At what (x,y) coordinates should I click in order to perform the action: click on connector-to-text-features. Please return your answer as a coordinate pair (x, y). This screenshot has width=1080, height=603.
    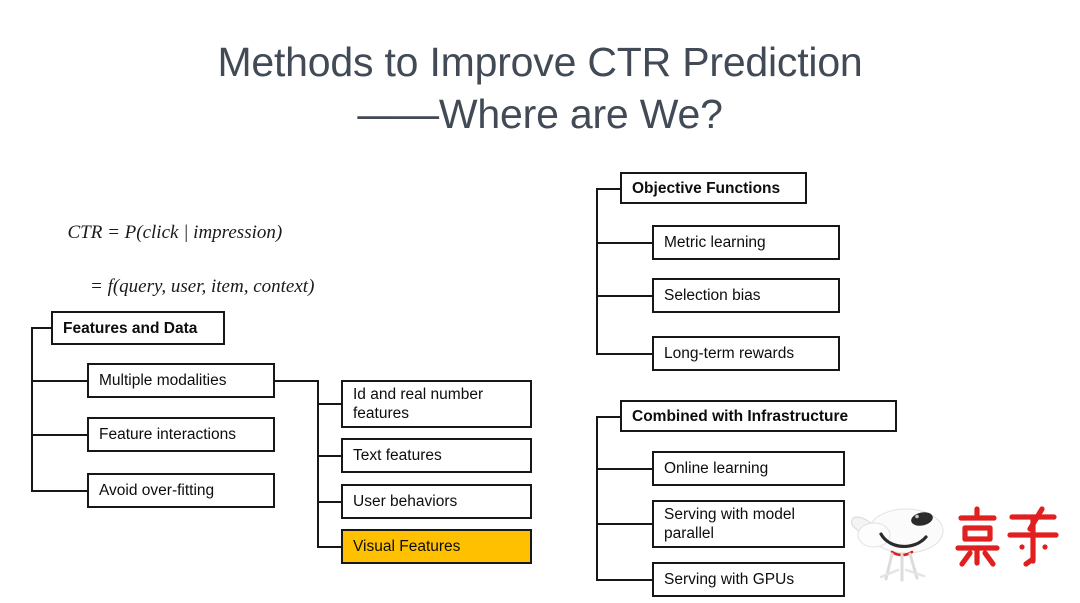
    Looking at the image, I should click on (330, 456).